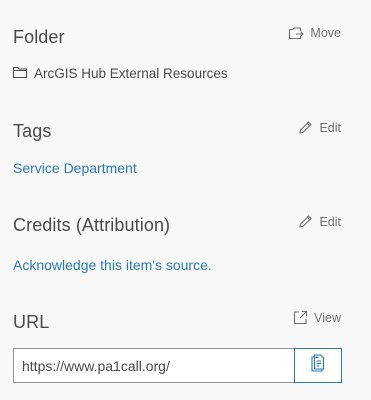  Describe the element at coordinates (32, 131) in the screenshot. I see `tags-section-title: Tags` at that location.